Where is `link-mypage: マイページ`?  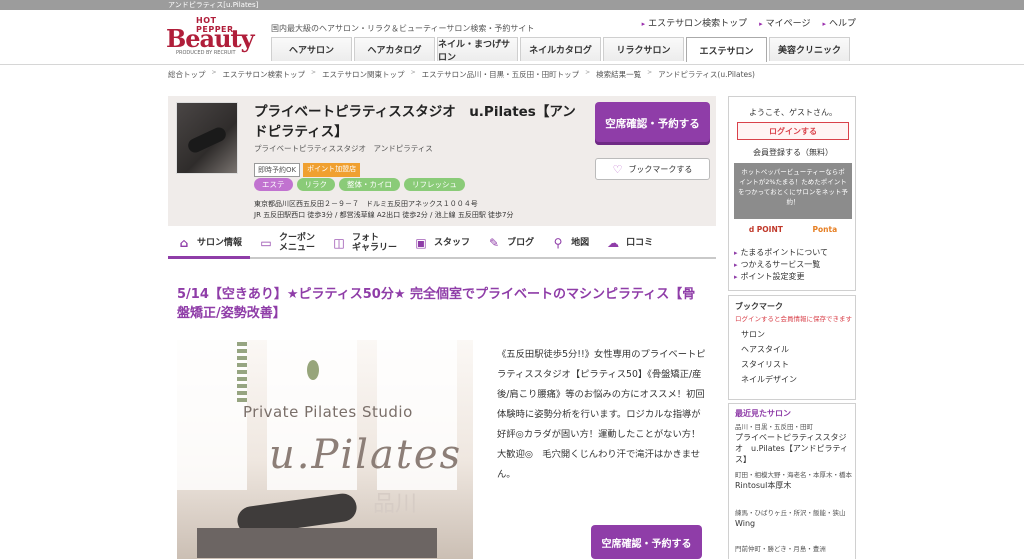 link-mypage: マイページ is located at coordinates (785, 22).